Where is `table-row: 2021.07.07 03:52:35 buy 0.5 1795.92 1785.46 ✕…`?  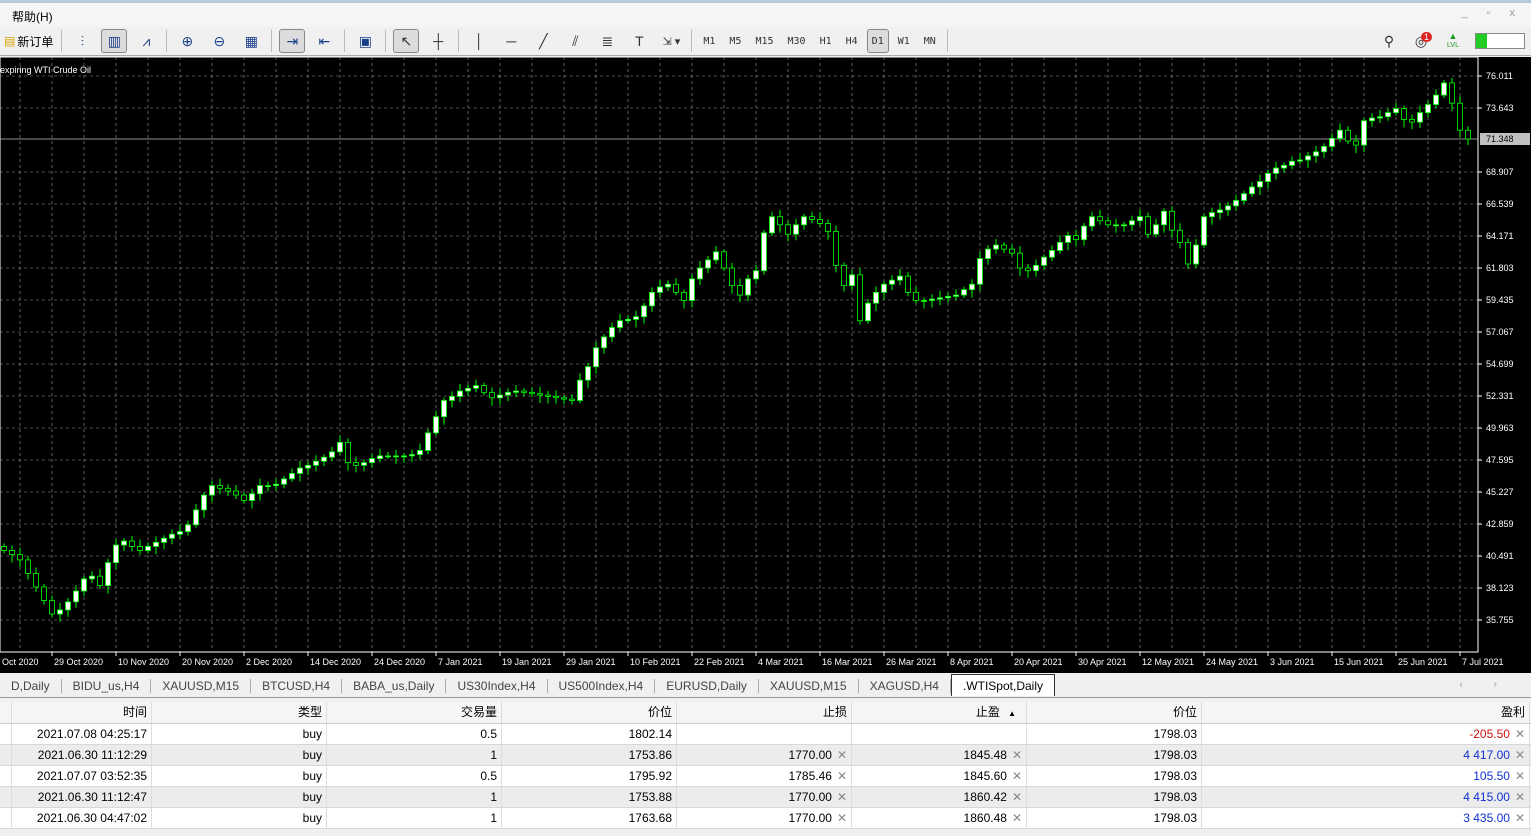 table-row: 2021.07.07 03:52:35 buy 0.5 1795.92 1785.46 ✕… is located at coordinates (765, 776).